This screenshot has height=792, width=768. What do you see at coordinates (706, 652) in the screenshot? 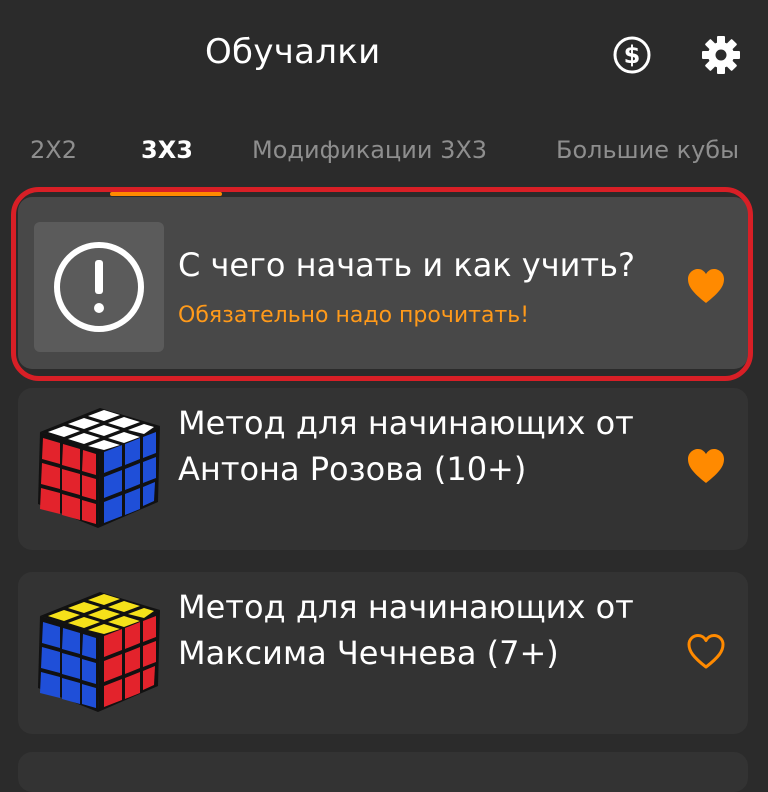
I see `heart-outline-icon` at bounding box center [706, 652].